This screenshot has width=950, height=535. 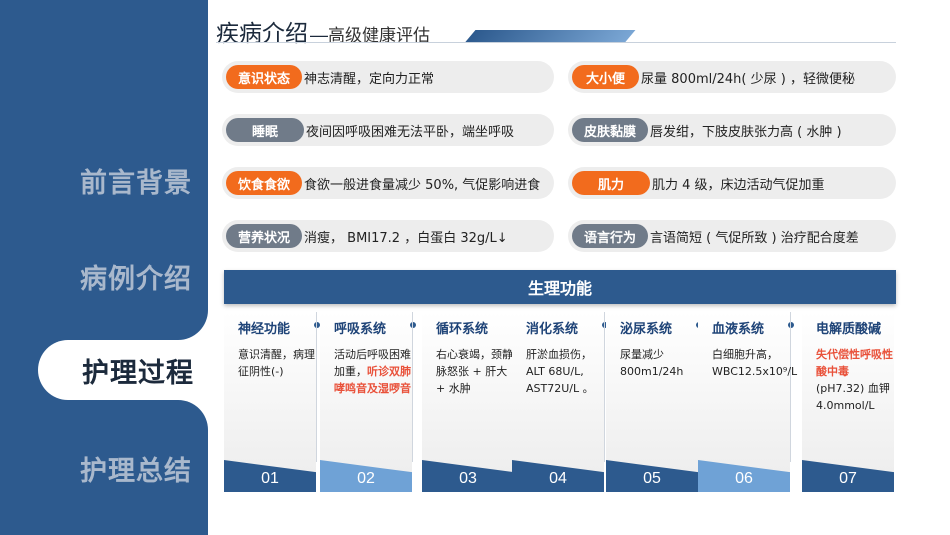 I want to click on sidebar-item-preface: 前言背景, so click(x=104, y=180).